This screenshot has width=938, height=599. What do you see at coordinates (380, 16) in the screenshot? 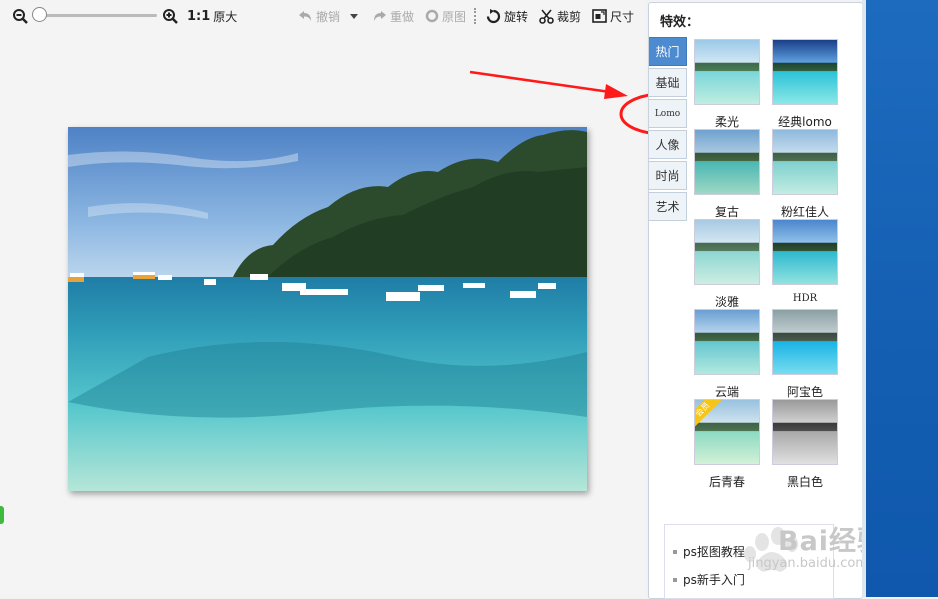
I see `redo-icon` at bounding box center [380, 16].